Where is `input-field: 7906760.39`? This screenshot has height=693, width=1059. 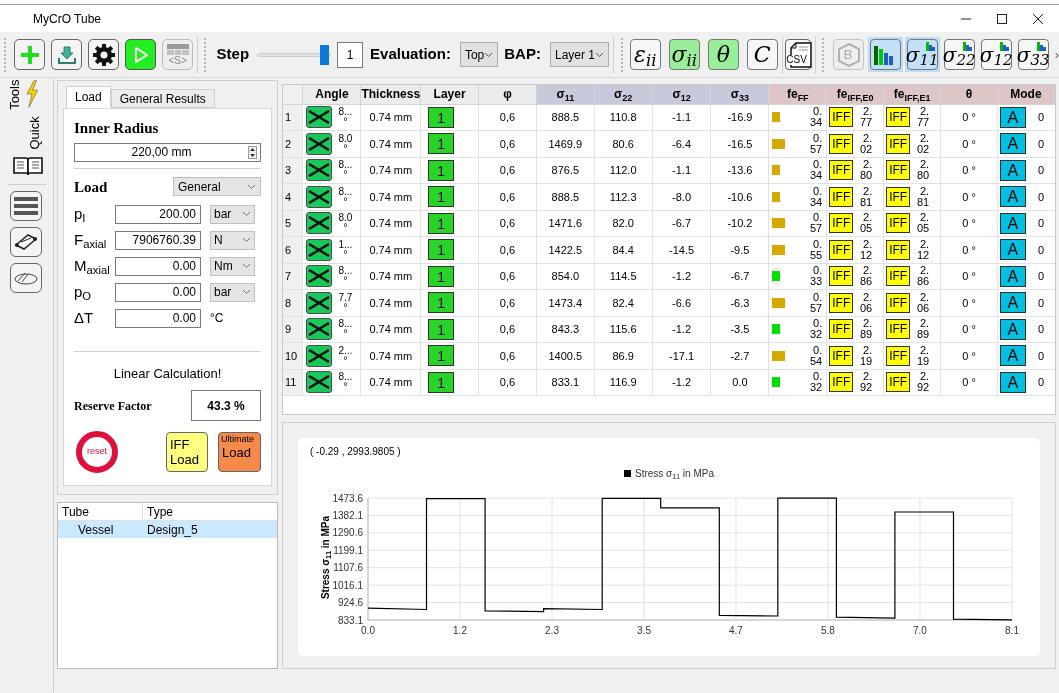 input-field: 7906760.39 is located at coordinates (158, 240).